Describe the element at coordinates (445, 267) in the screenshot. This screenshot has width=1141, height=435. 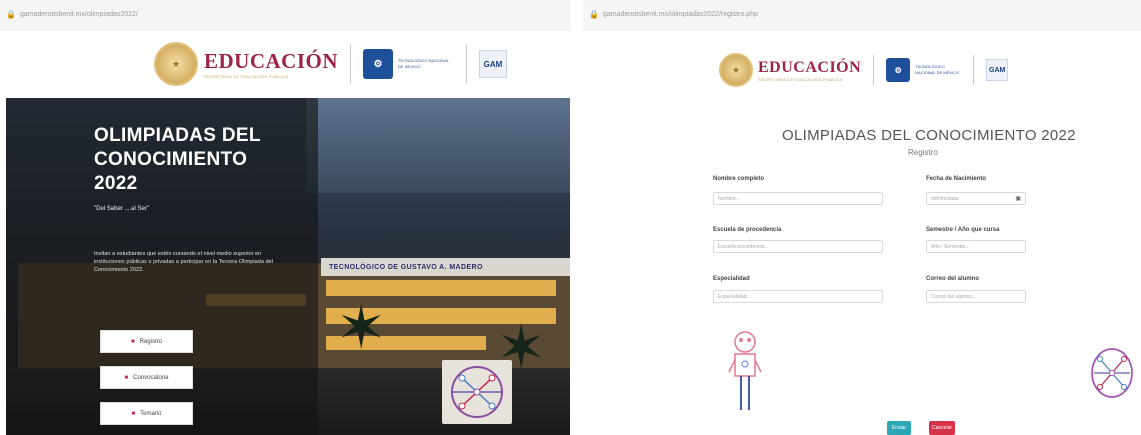
I see `building-sign: TECNOLÓGICO DE GUSTAVO A. MADERO` at that location.